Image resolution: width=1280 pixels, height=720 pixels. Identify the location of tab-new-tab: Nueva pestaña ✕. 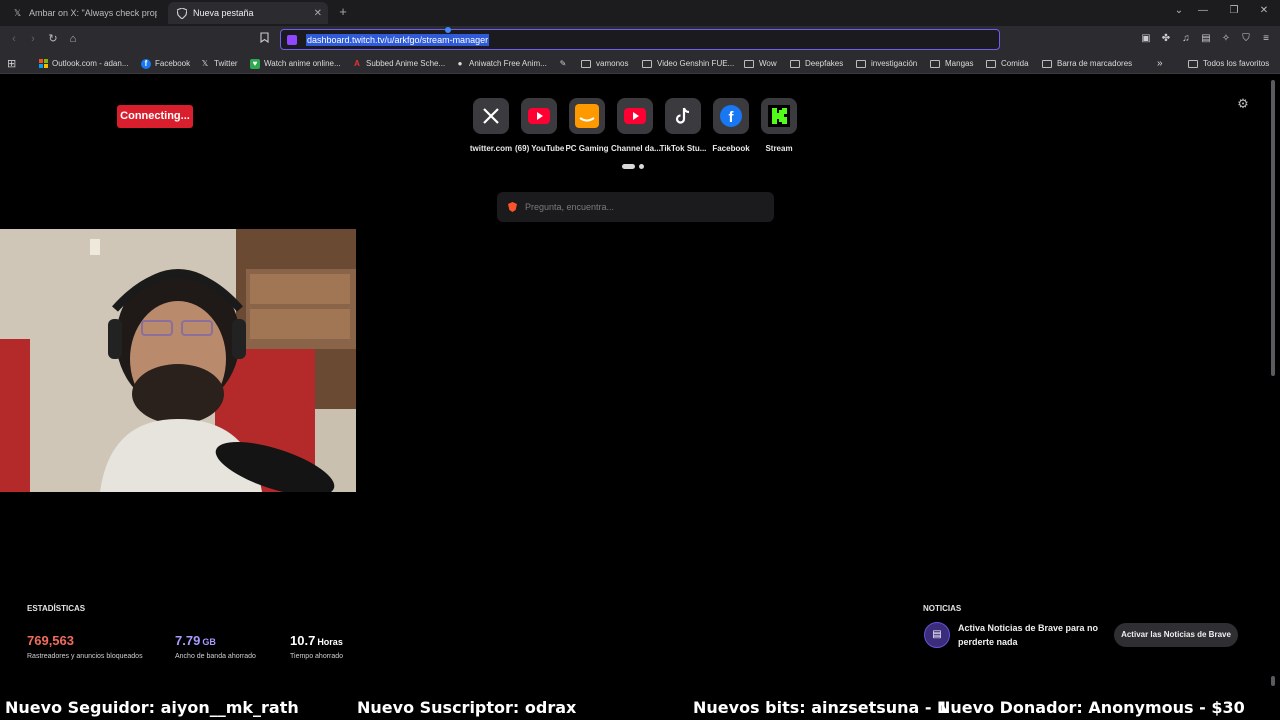
(248, 13).